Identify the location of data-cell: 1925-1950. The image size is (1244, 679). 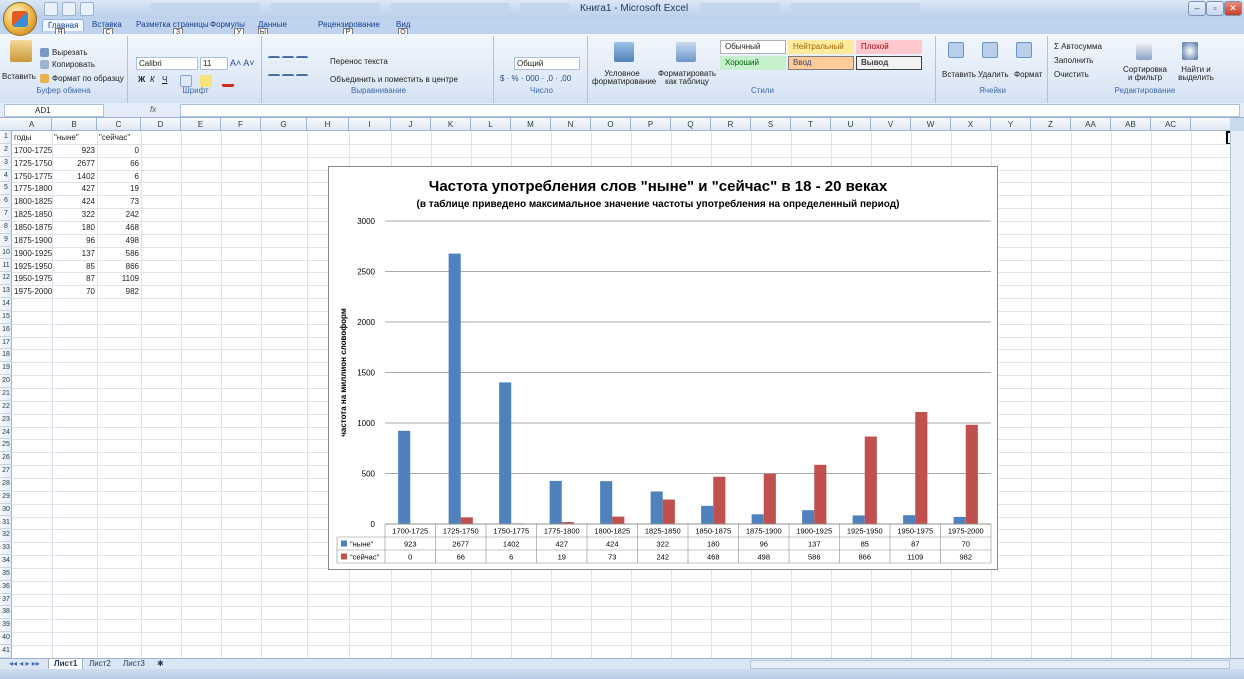
(33, 266).